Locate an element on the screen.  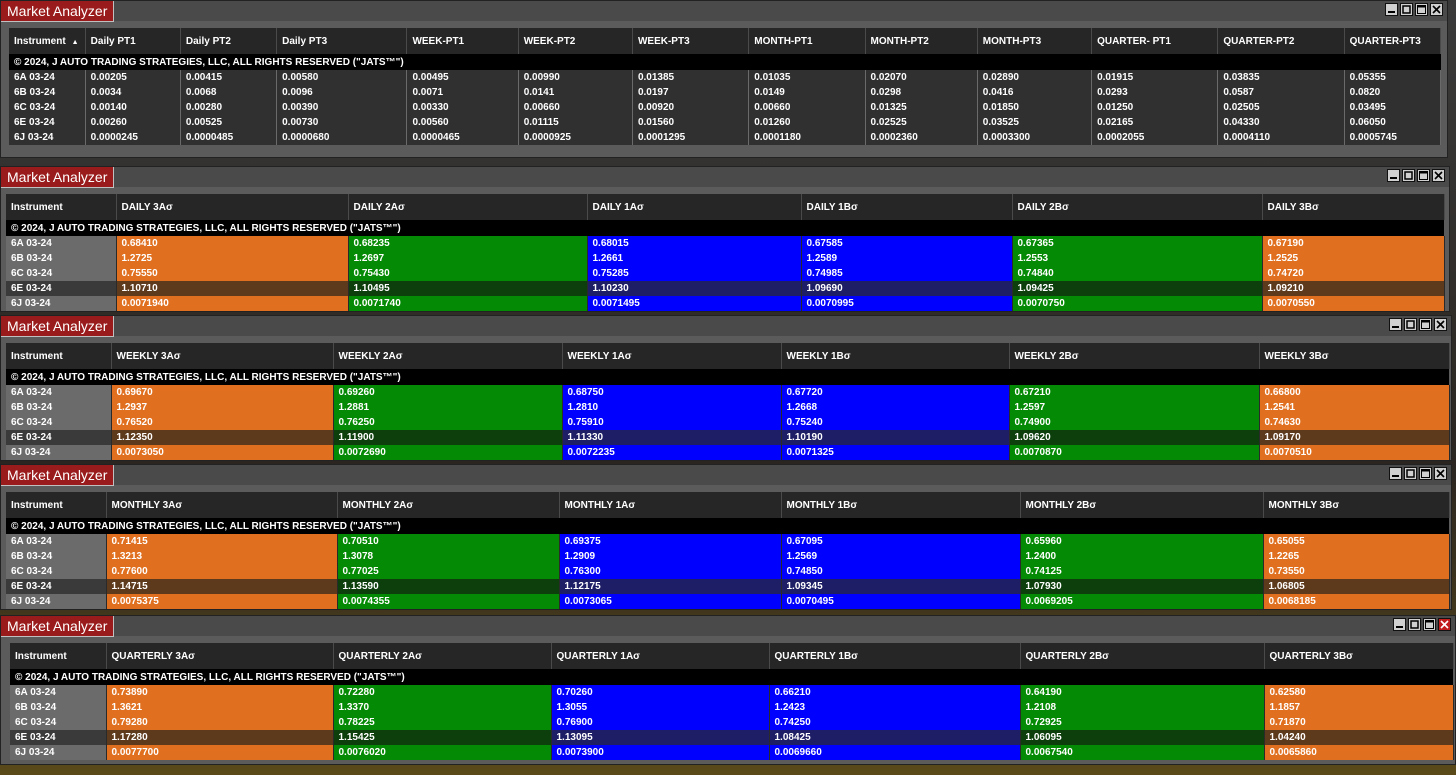
column-header: DAILY 2Bσ is located at coordinates (1137, 207).